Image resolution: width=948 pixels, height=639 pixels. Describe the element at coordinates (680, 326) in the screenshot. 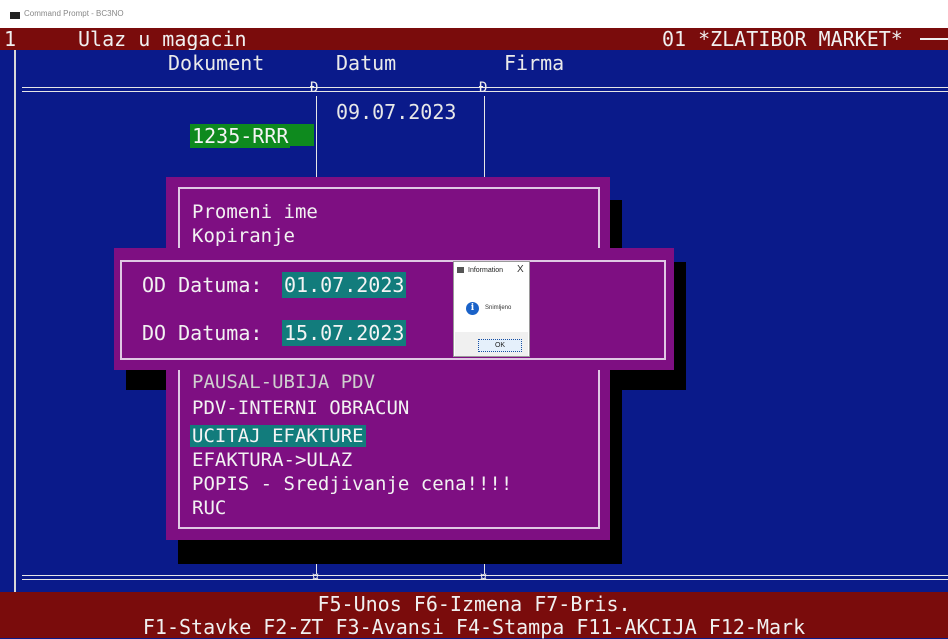

I see `dialog-shadow` at that location.